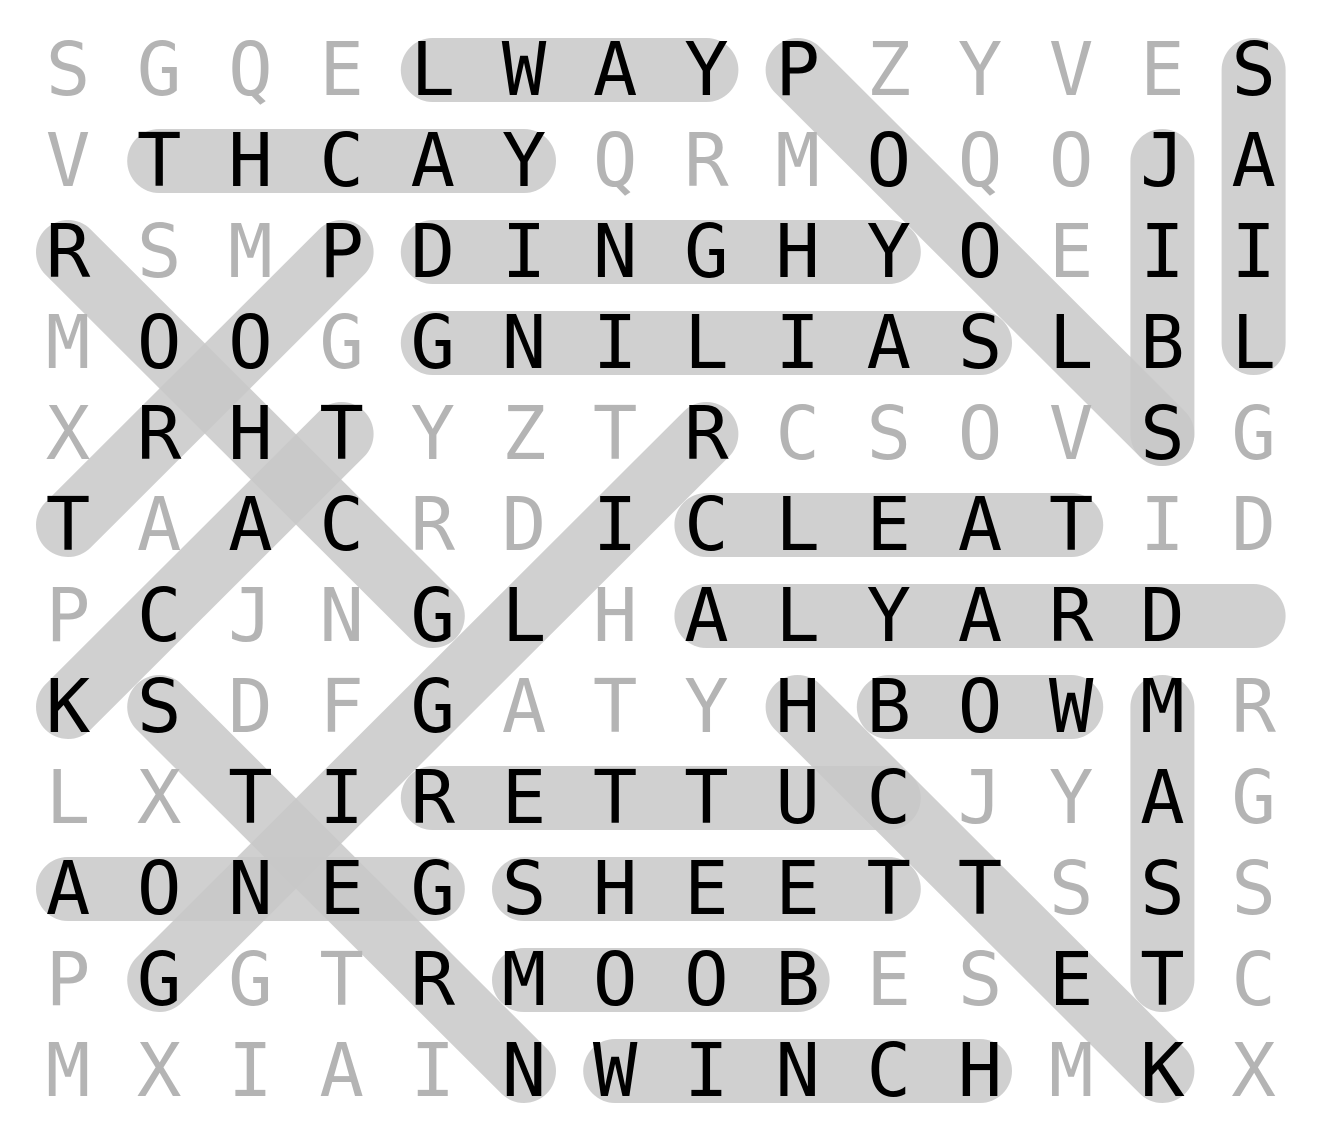 This screenshot has height=1146, width=1329. I want to click on grid-letter: B, so click(1162, 343).